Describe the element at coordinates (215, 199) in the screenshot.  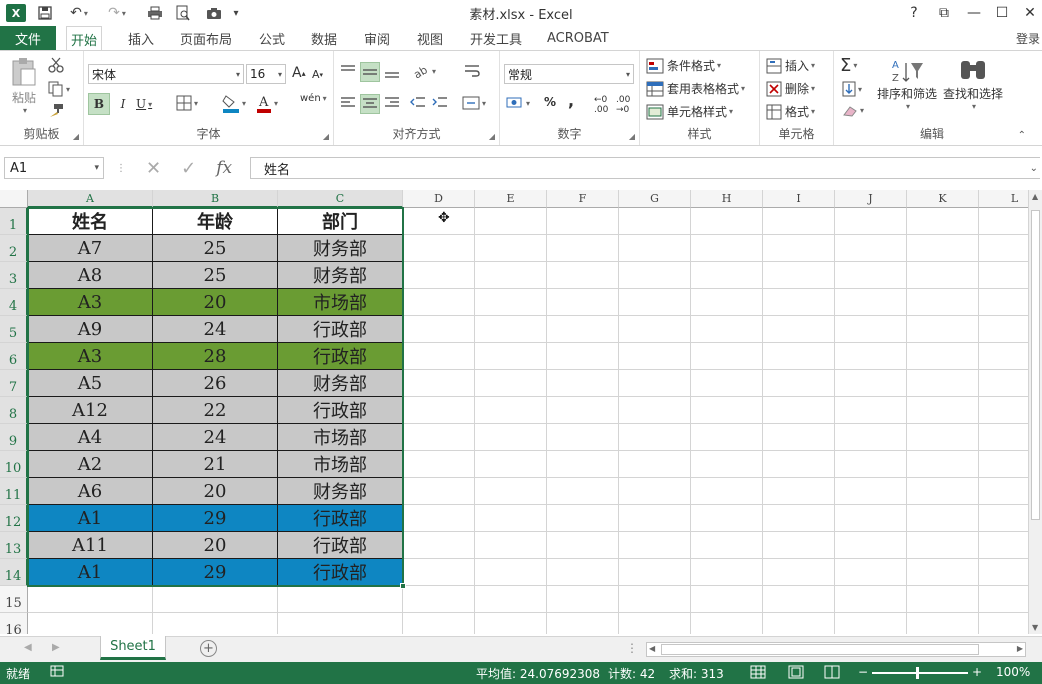
I see `column-header-b: B` at that location.